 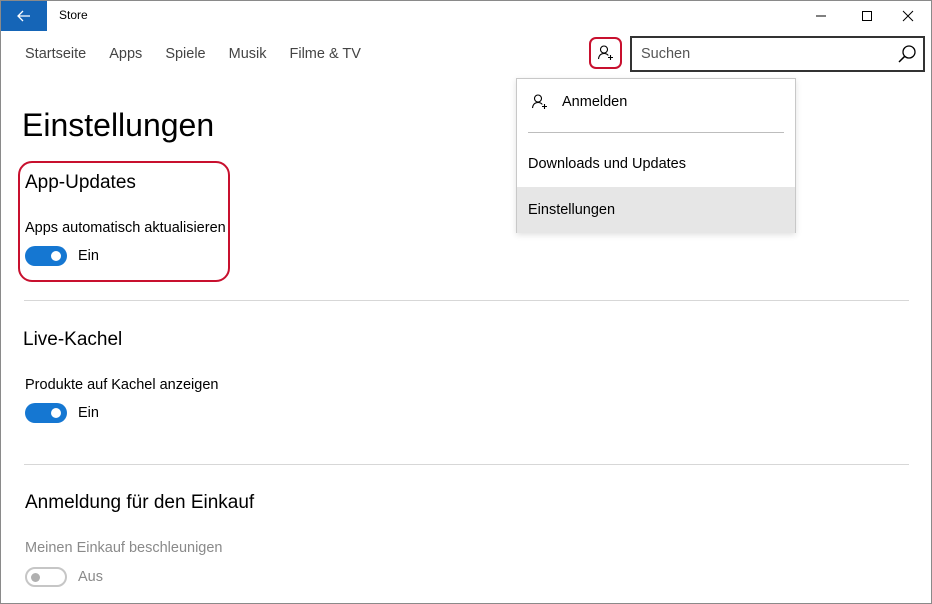 I want to click on menu-item-einstellungen: Einstellungen, so click(x=656, y=210).